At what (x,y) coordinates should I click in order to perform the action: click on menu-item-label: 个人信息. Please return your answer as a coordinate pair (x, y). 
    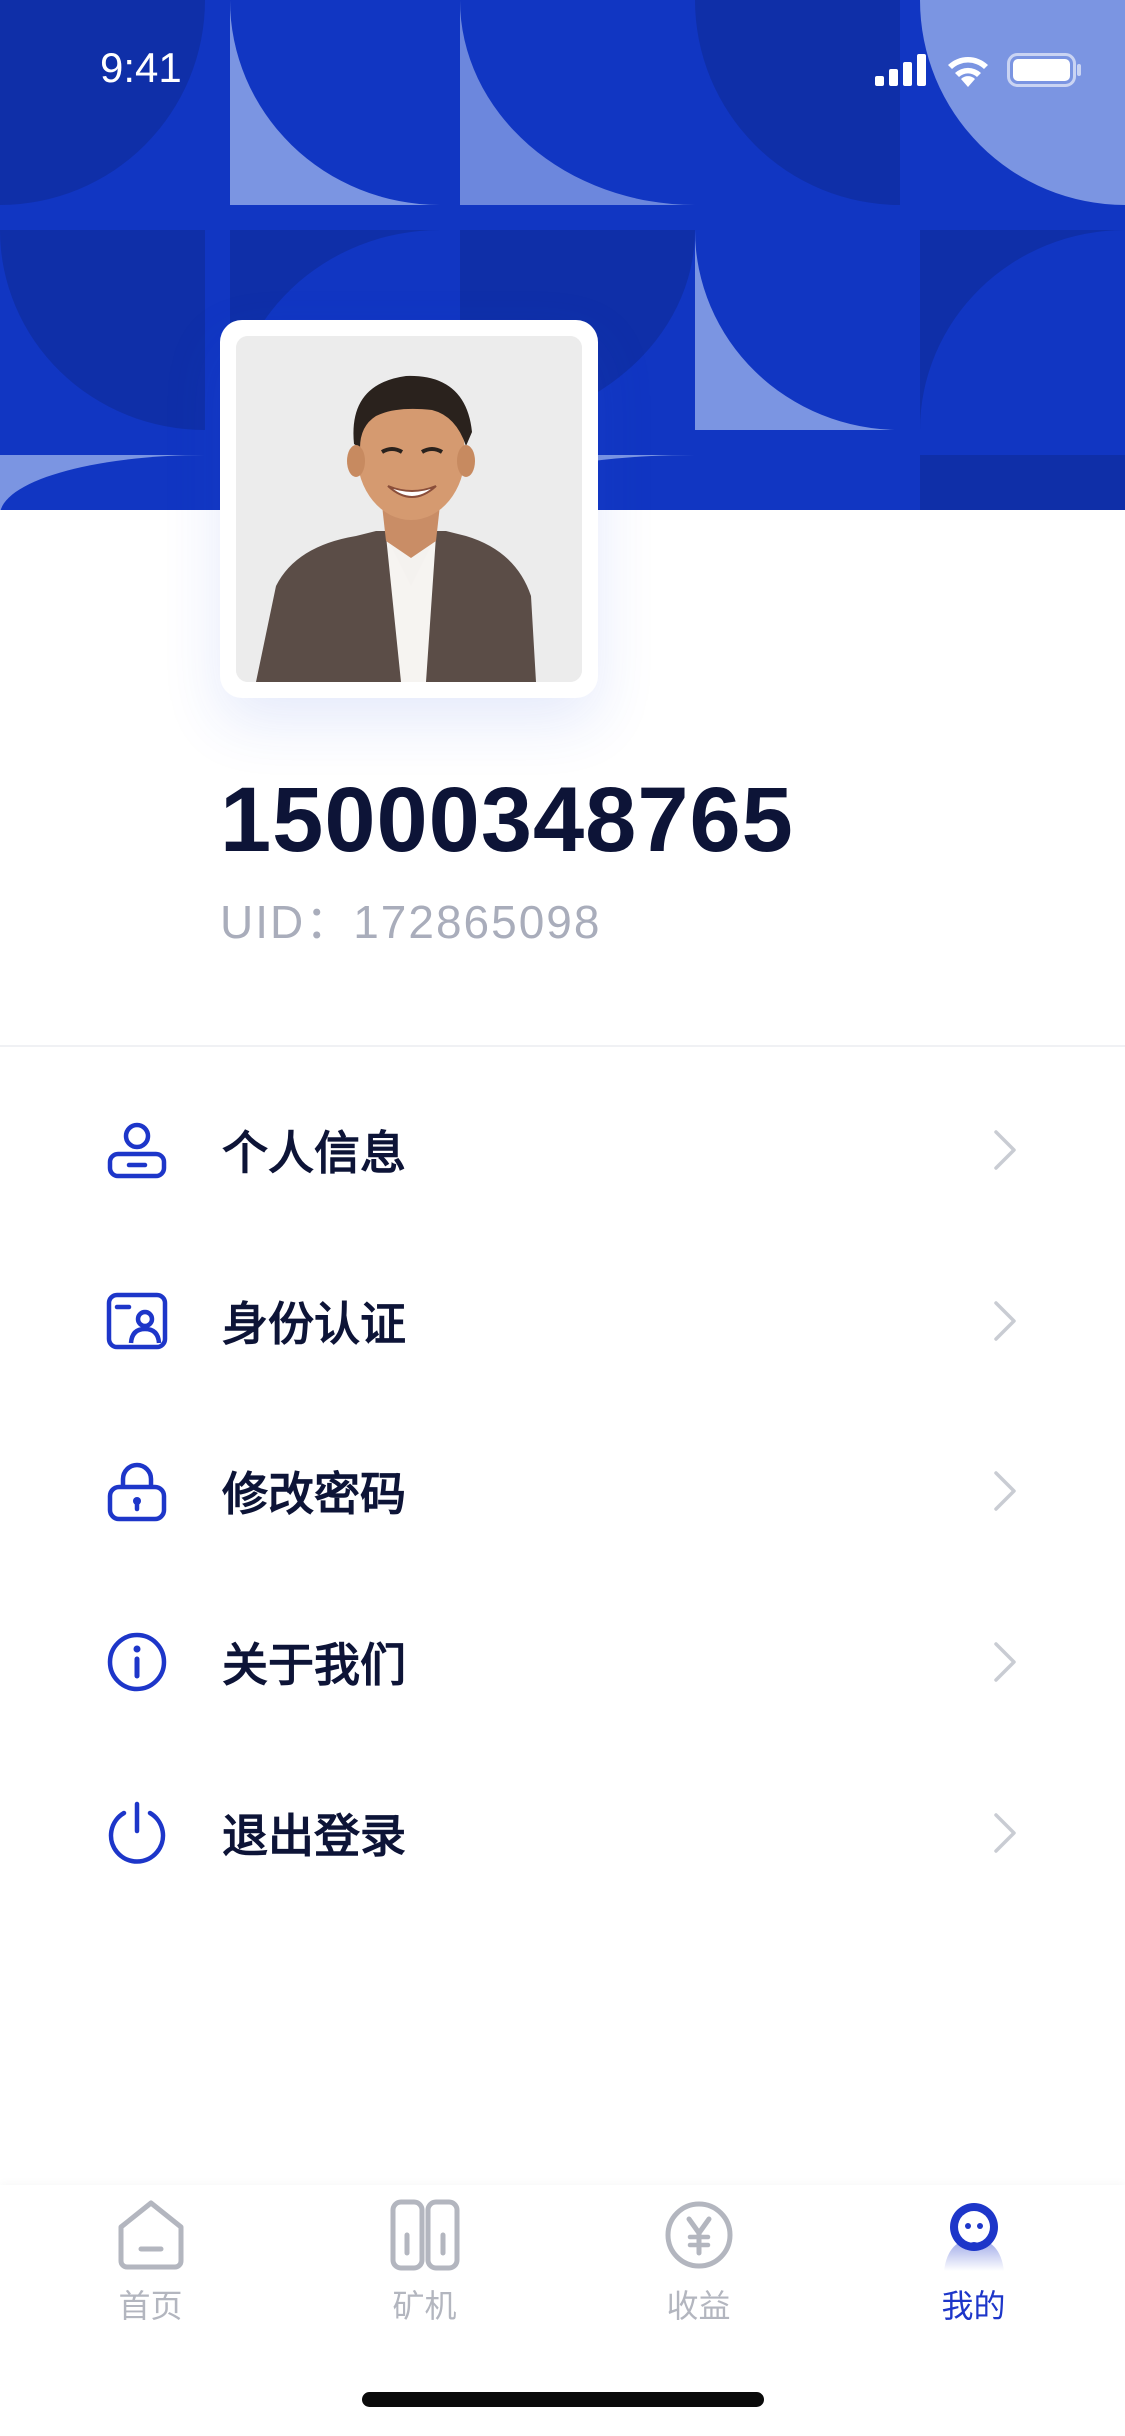
    Looking at the image, I should click on (314, 1153).